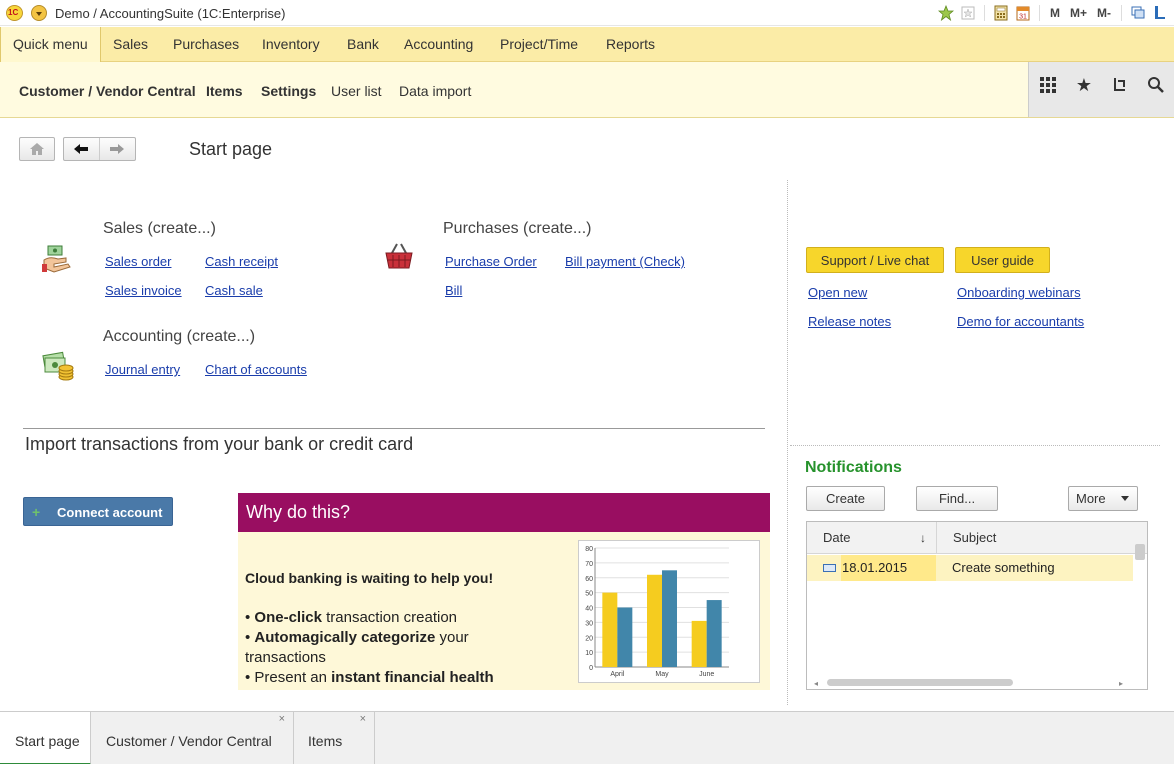 This screenshot has width=1174, height=764. What do you see at coordinates (288, 91) in the screenshot?
I see `function-settings: Settings` at bounding box center [288, 91].